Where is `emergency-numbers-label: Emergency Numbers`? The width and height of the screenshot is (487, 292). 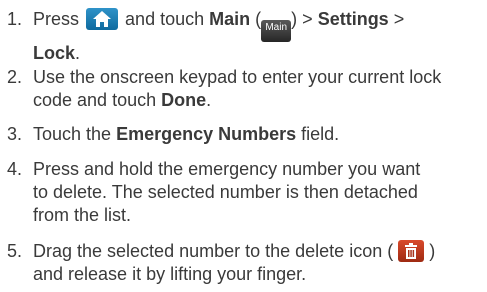
emergency-numbers-label: Emergency Numbers is located at coordinates (206, 134).